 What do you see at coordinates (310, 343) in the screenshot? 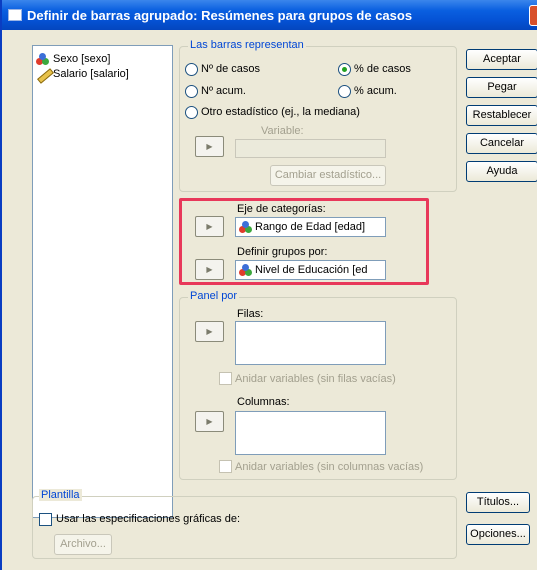
I see `rows-field` at bounding box center [310, 343].